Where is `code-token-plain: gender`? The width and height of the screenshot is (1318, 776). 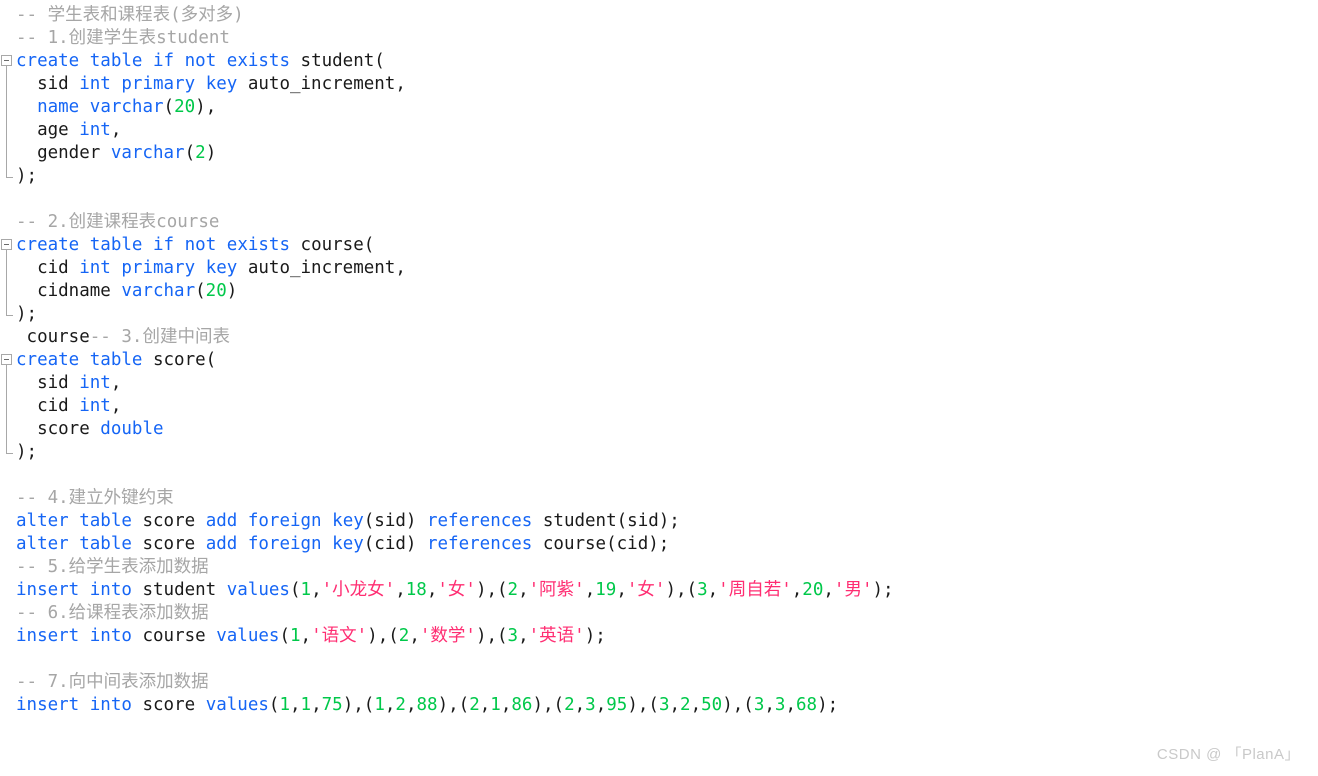 code-token-plain: gender is located at coordinates (63, 153).